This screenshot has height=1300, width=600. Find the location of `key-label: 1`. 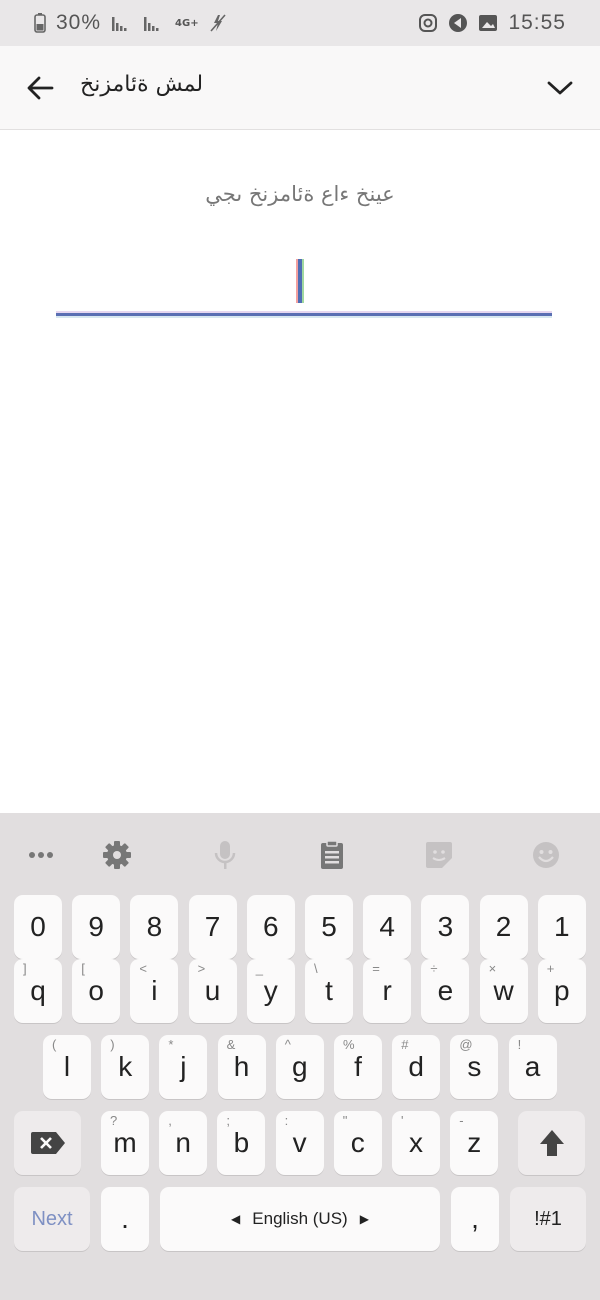

key-label: 1 is located at coordinates (562, 926).